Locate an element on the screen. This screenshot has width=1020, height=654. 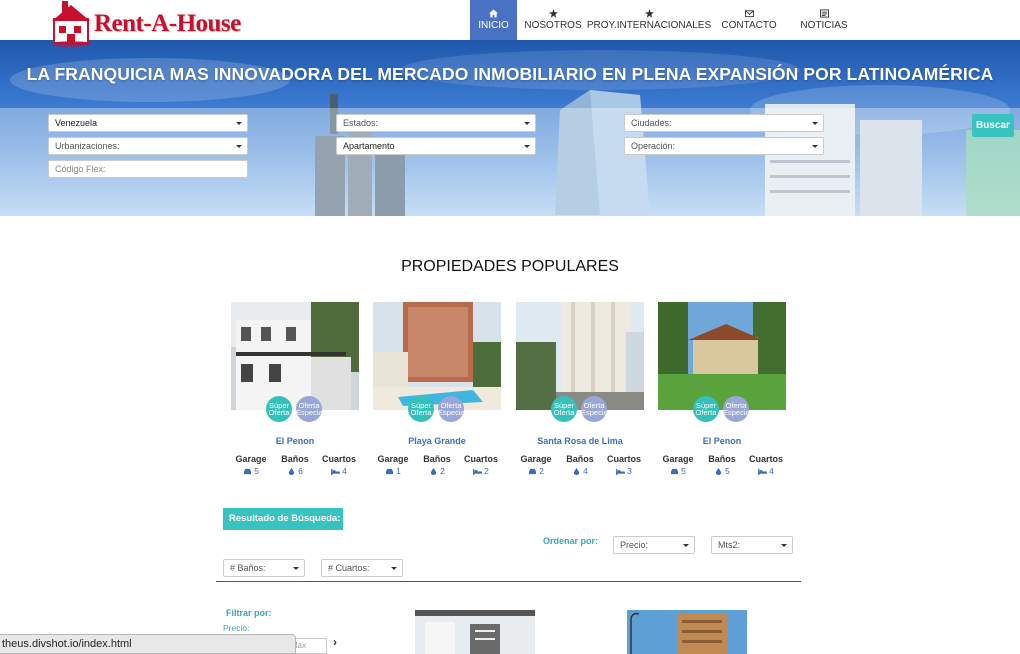
sort-cuartos-value: # Cuartos: is located at coordinates (349, 568).